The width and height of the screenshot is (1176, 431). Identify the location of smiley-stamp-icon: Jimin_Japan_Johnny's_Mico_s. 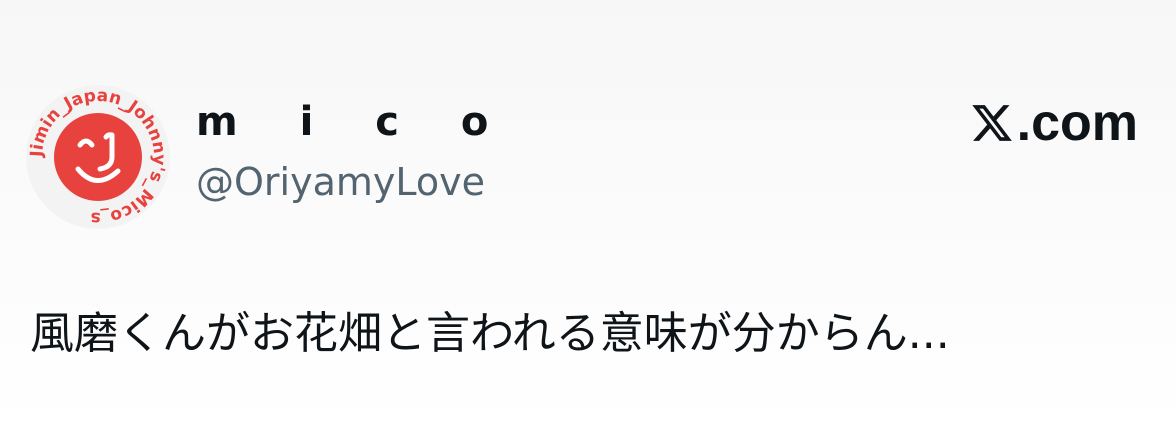
(98, 157).